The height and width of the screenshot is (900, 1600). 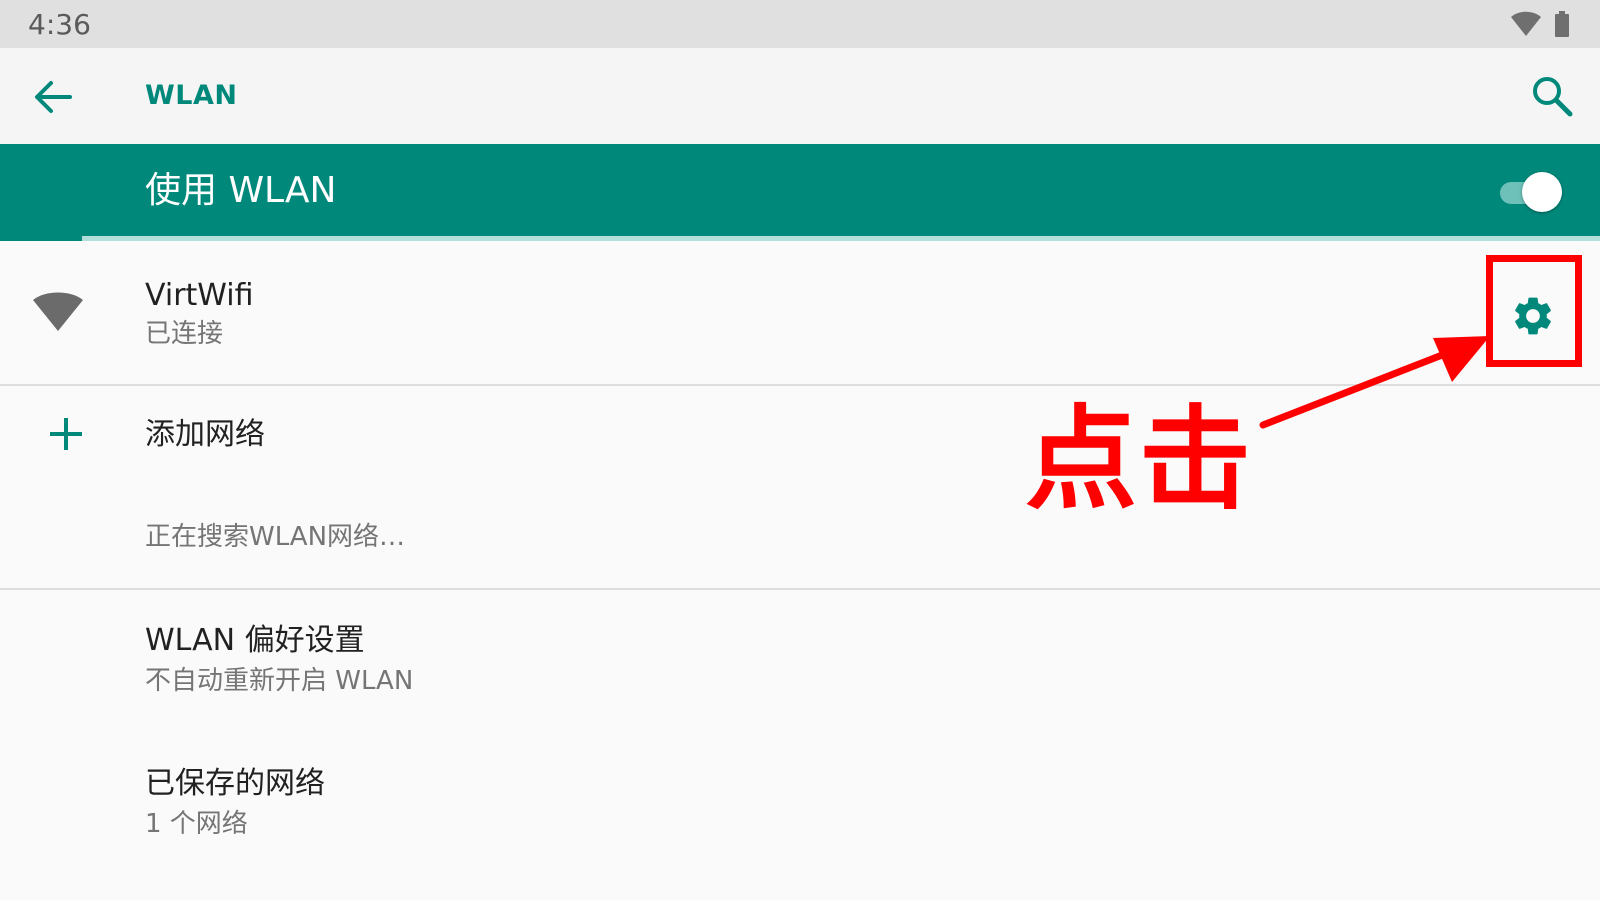 I want to click on wlan-preferences-summary: 不自动重新开启 WLAN, so click(x=279, y=681).